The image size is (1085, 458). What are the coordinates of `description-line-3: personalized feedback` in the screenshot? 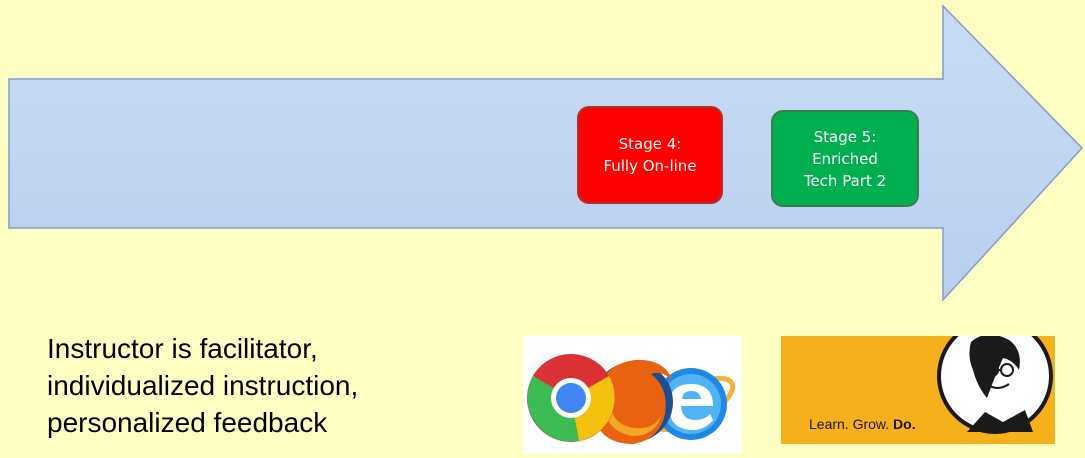 It's located at (187, 422).